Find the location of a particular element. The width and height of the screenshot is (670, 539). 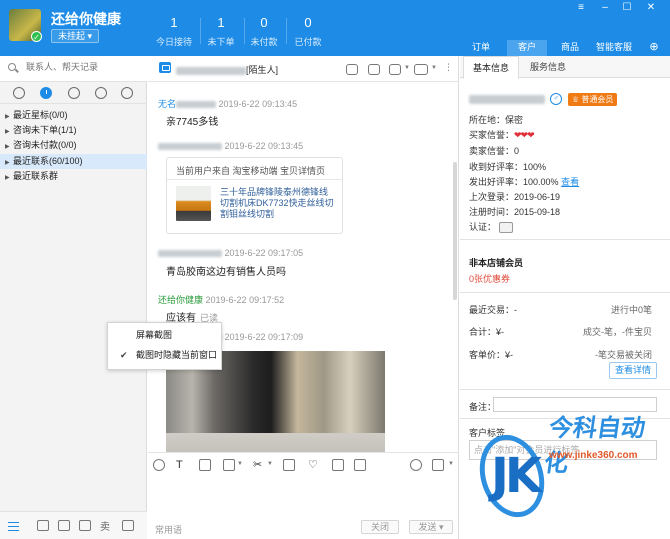

tree-item-recent-groups: ▶ 最近联系群 is located at coordinates (73, 176).